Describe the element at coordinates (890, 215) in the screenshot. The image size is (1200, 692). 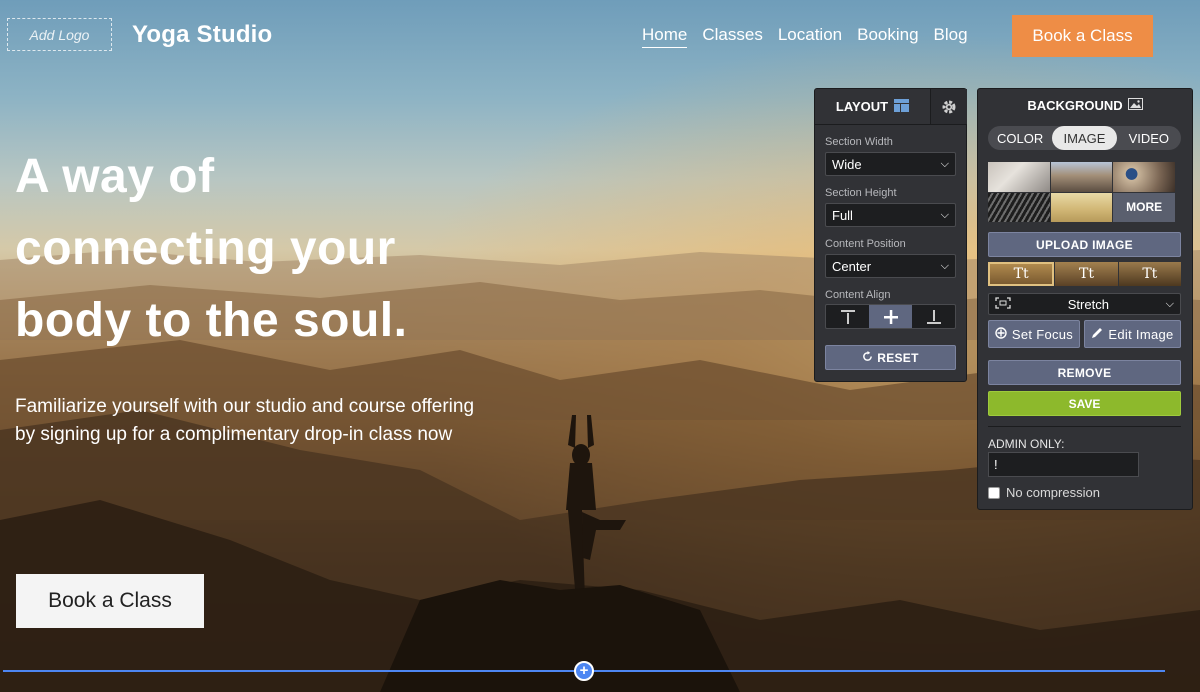
I see `section-height-select: Full ⌵` at that location.